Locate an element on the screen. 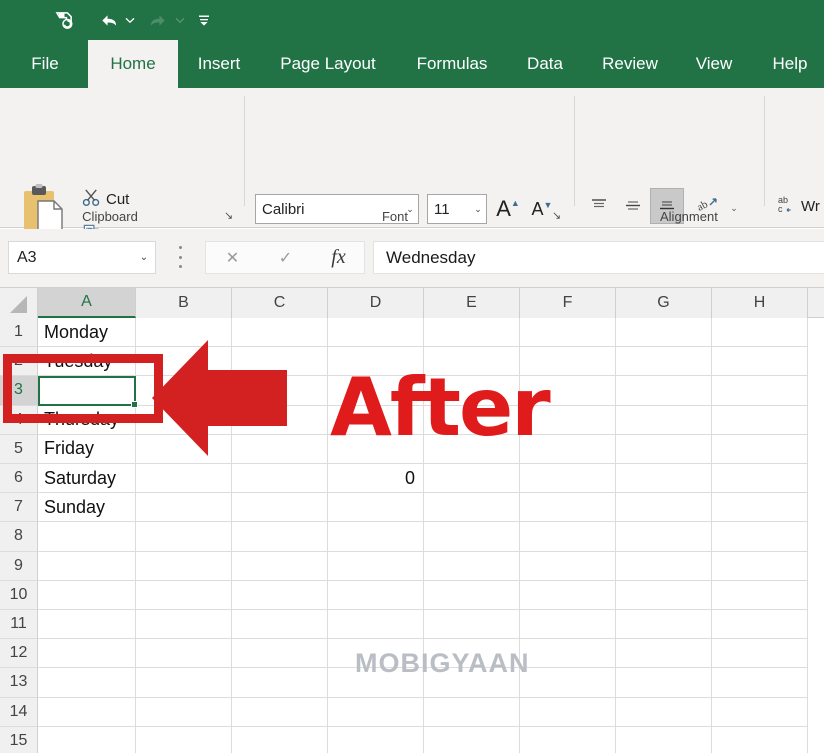 The width and height of the screenshot is (824, 753). column-header-f: F is located at coordinates (568, 303).